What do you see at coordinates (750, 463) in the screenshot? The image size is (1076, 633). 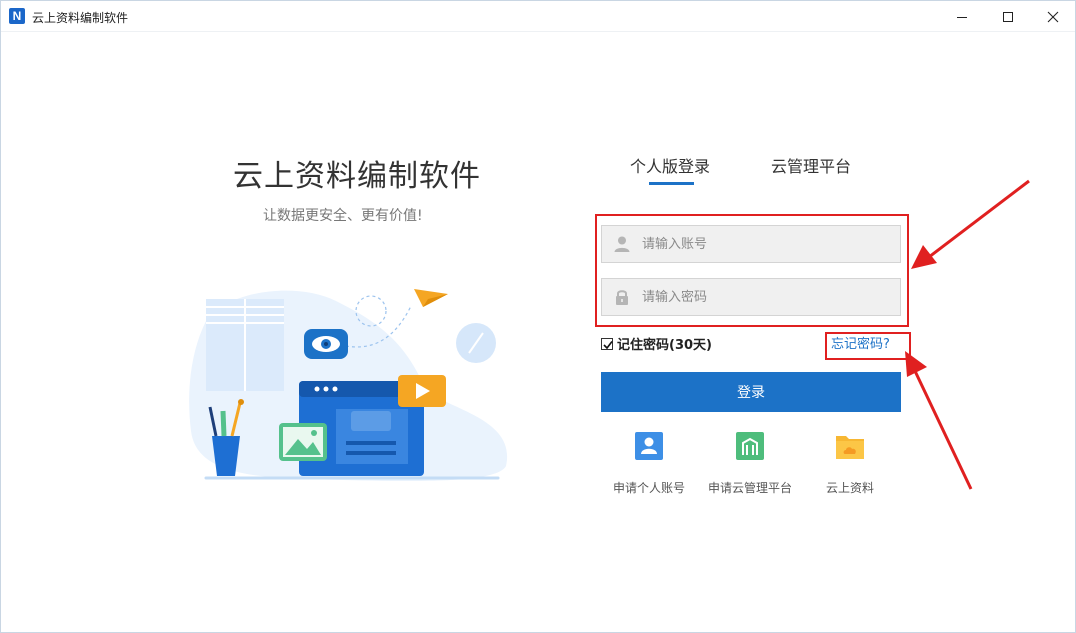 I see `apply-cloud-platform-link: 申请云管理平台` at bounding box center [750, 463].